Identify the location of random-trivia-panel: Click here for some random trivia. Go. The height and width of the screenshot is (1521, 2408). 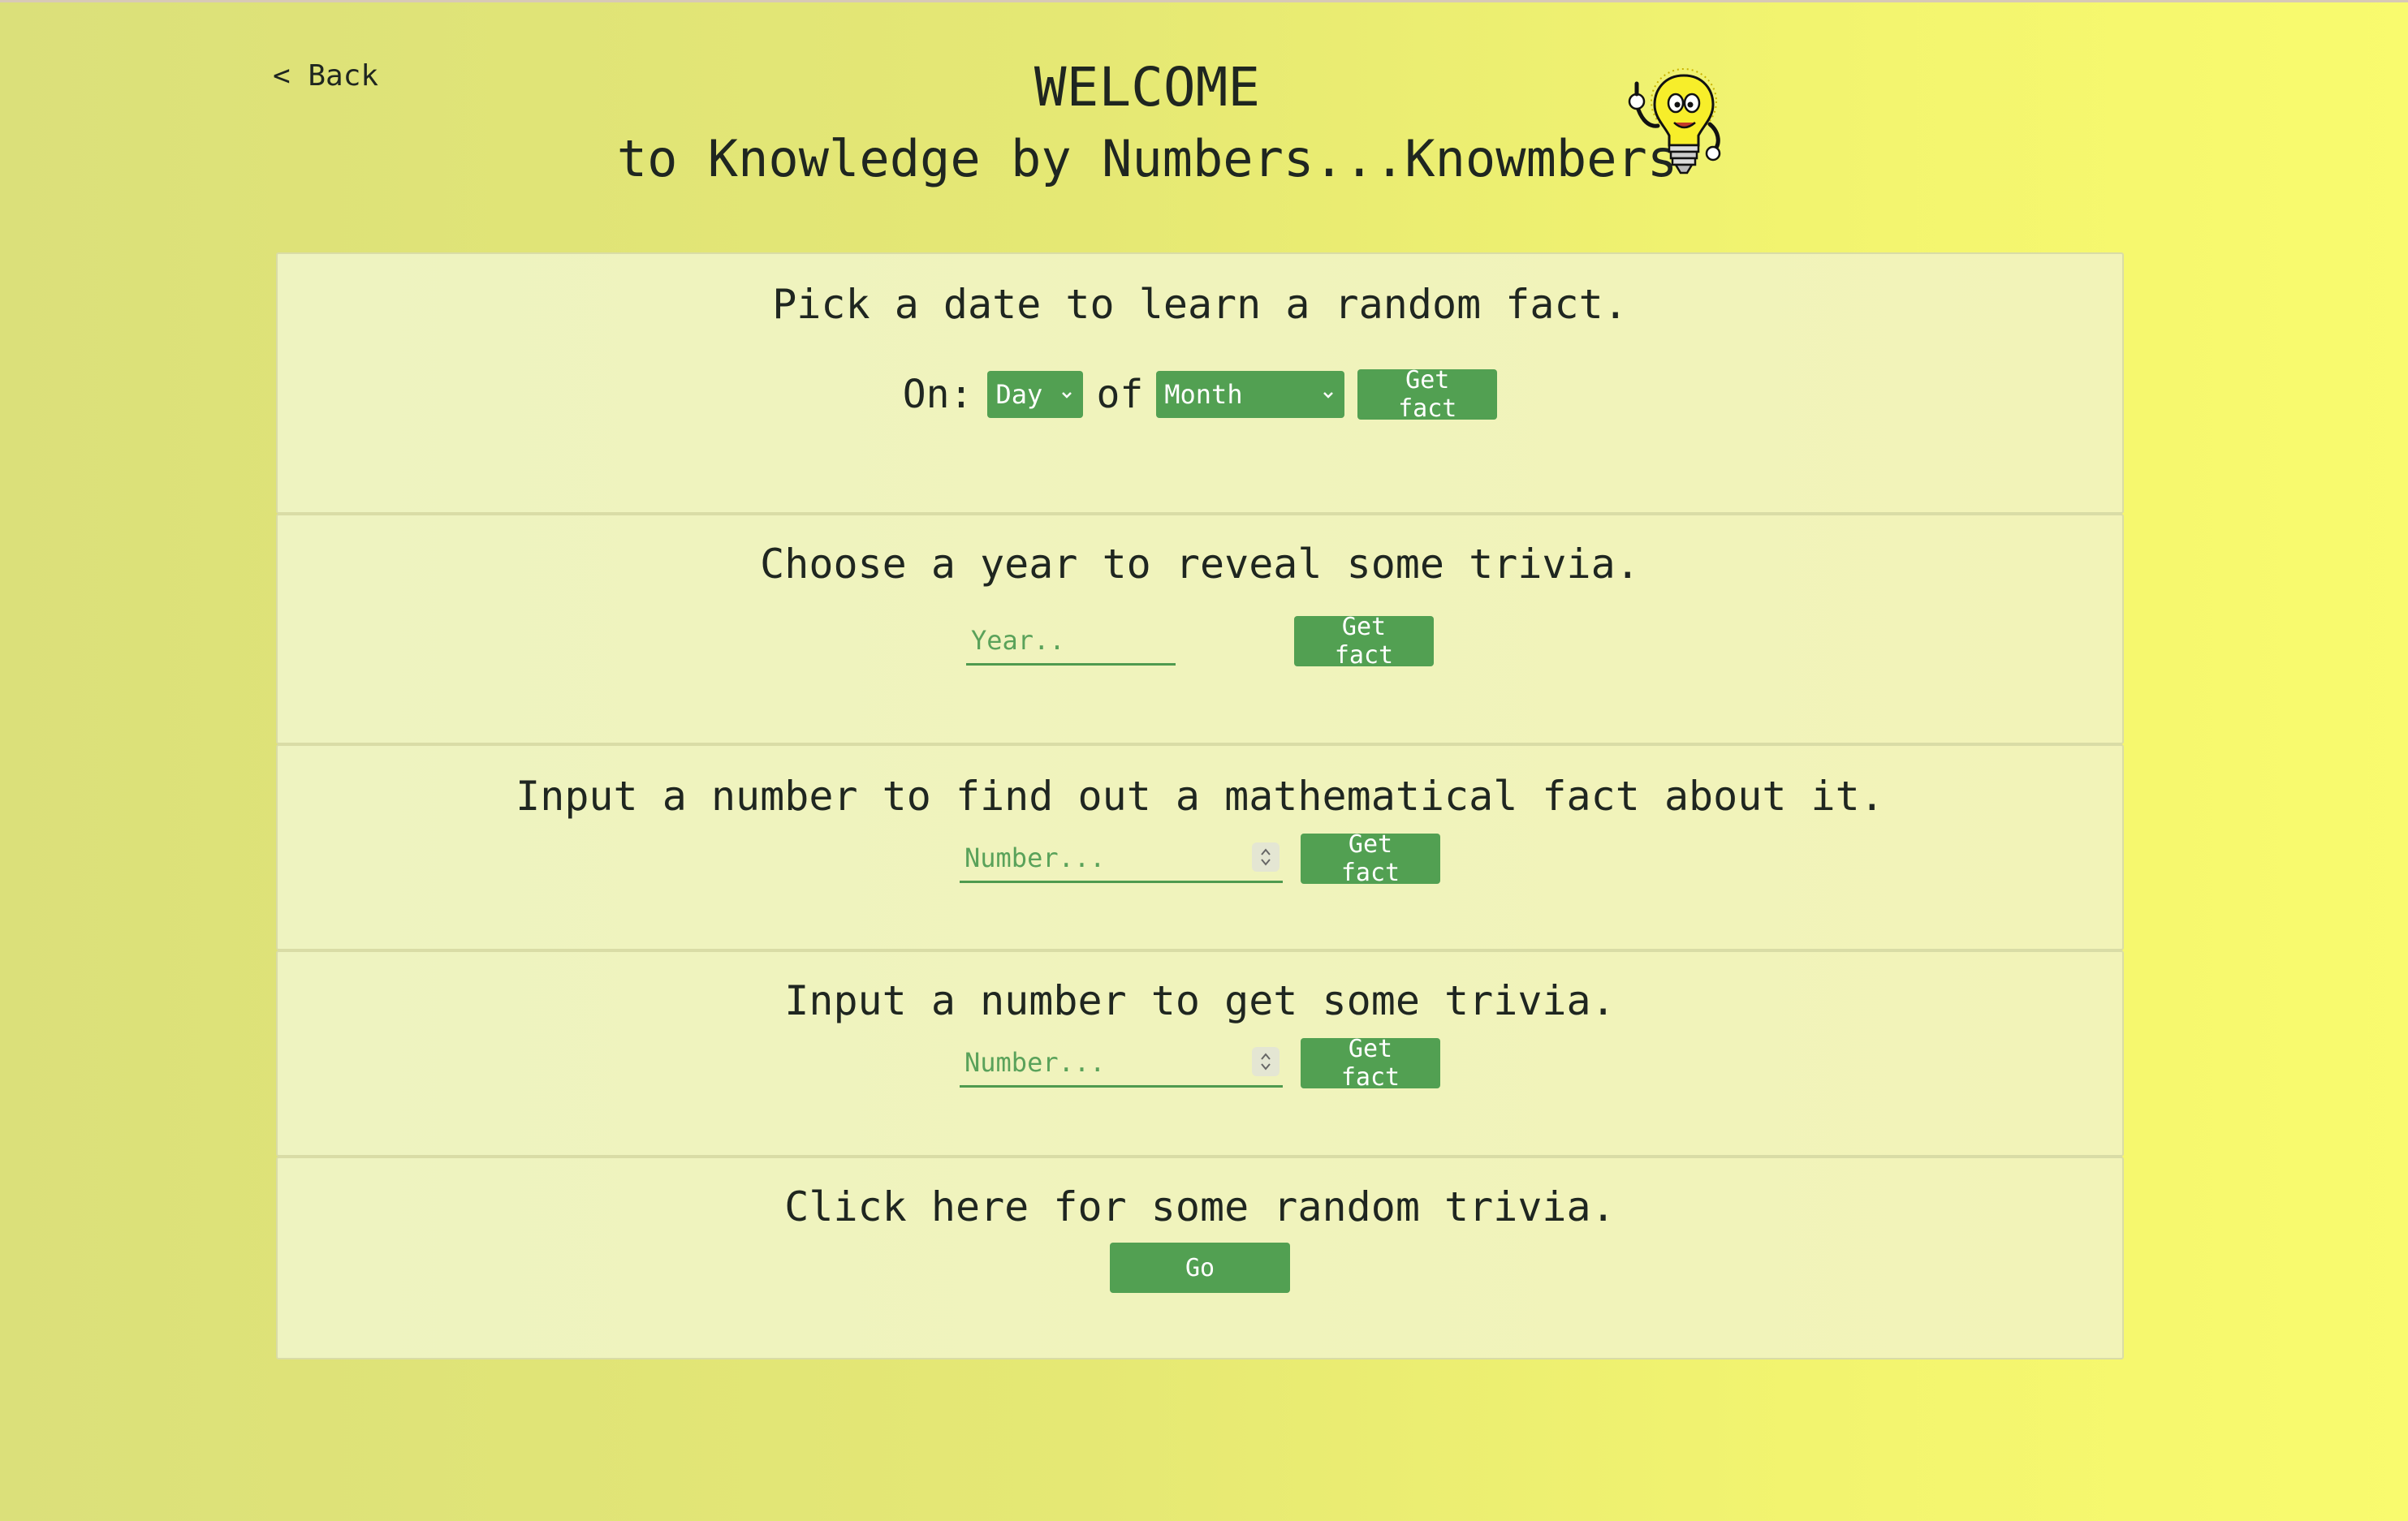
(1200, 1258).